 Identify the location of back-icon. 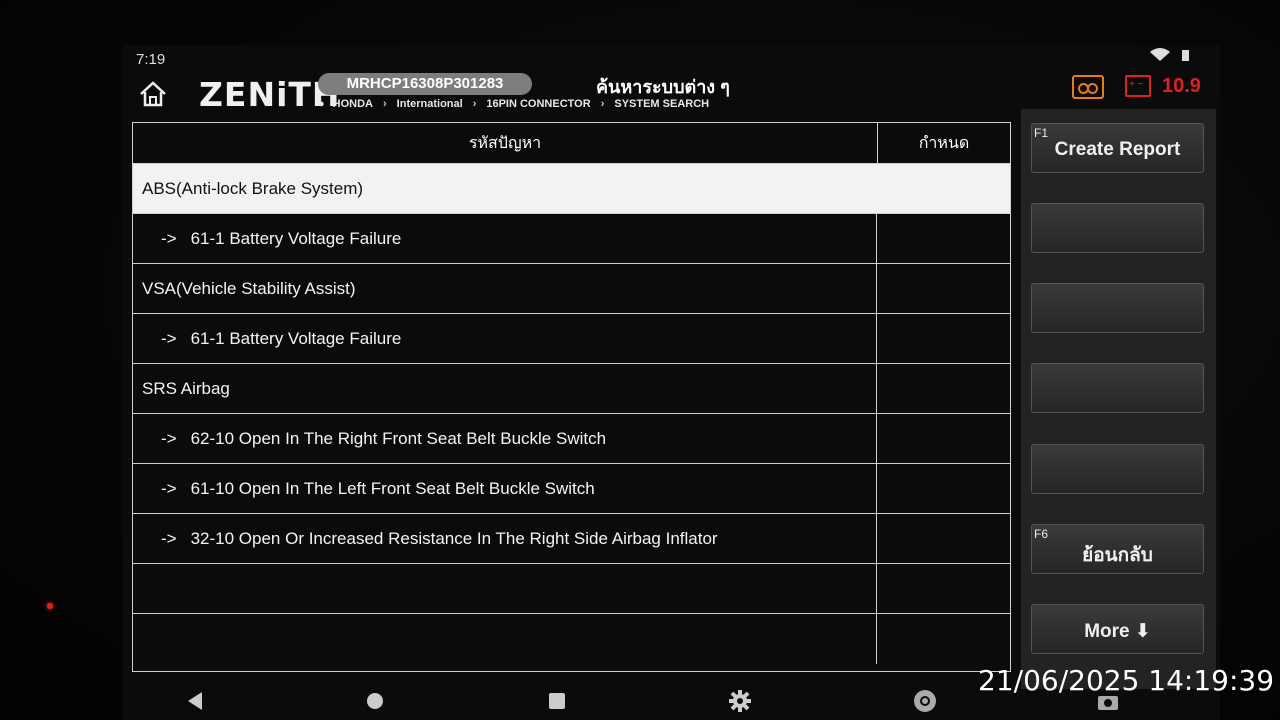
(195, 701).